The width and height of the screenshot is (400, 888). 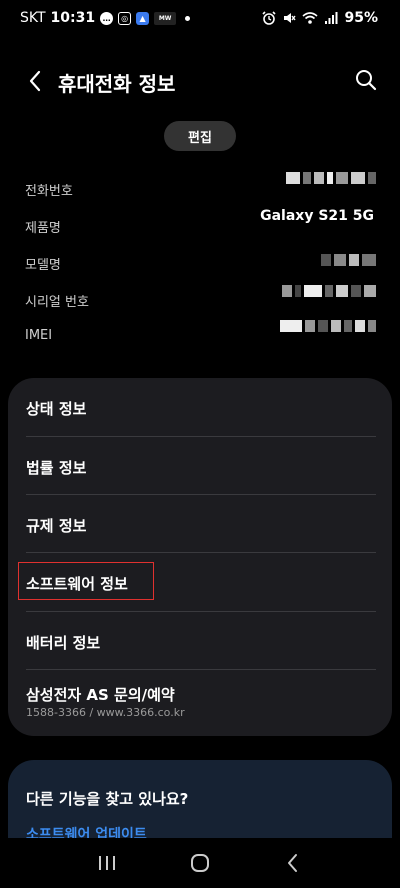 I want to click on status-bar: SKT 10:31 … ◎ ▲ MW 95%, so click(x=200, y=18).